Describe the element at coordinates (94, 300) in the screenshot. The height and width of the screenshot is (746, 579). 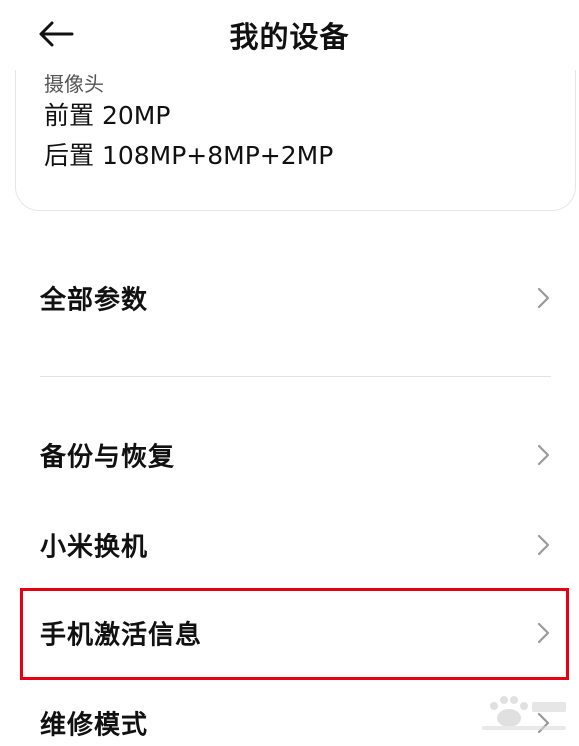
I see `menu-item-label: 全部参数` at that location.